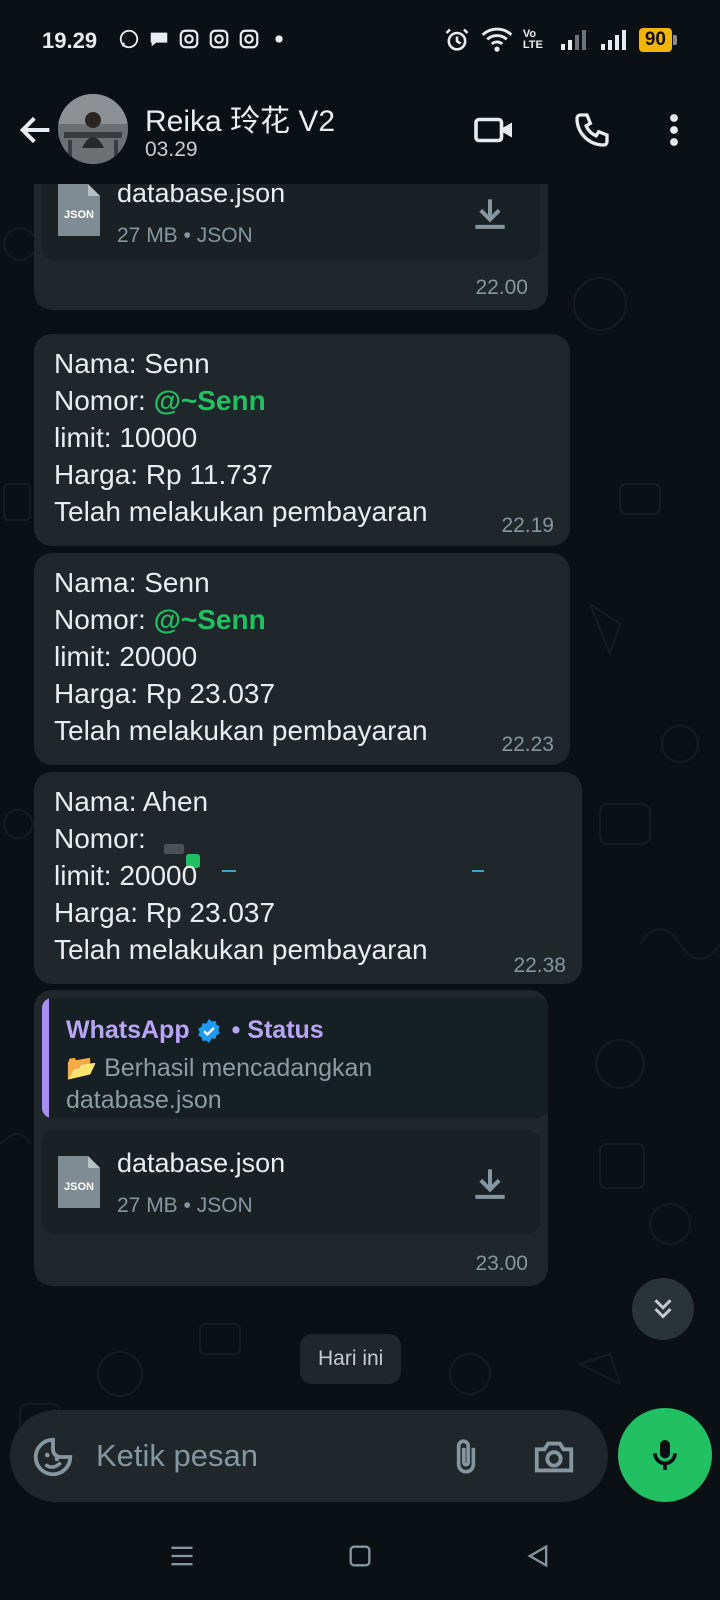  What do you see at coordinates (360, 134) in the screenshot?
I see `chat-header: Reika 玲花 V2 03.29` at bounding box center [360, 134].